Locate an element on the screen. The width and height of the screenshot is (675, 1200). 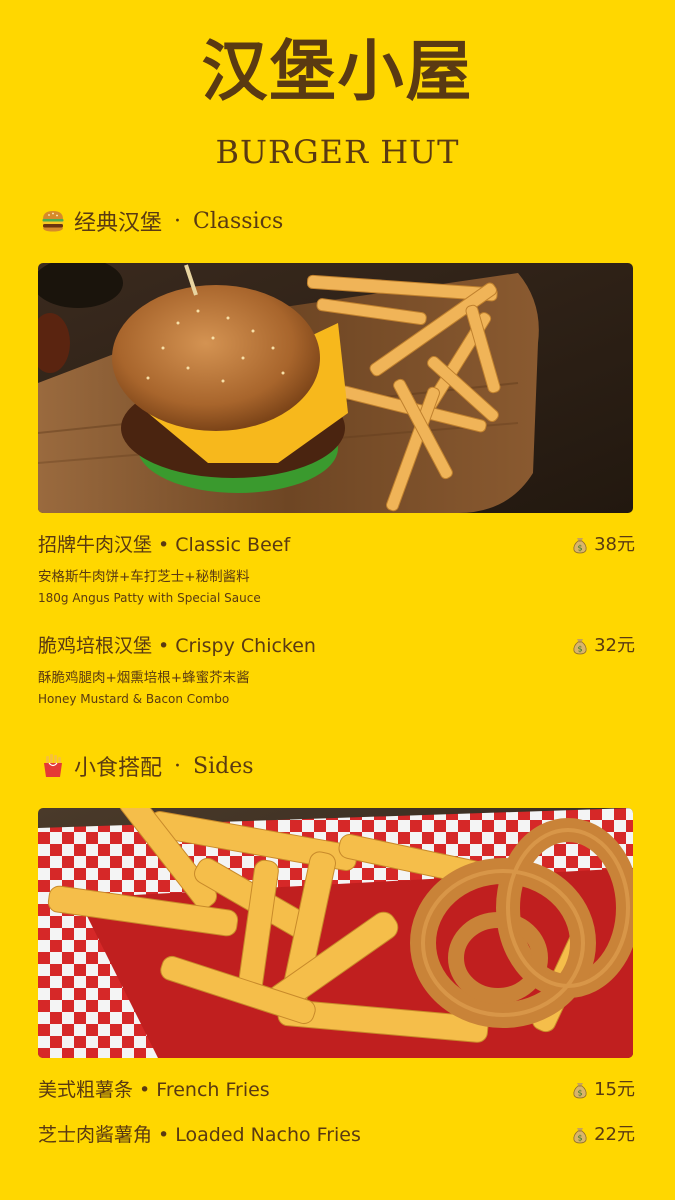
section-title-en: Classics is located at coordinates (238, 221).